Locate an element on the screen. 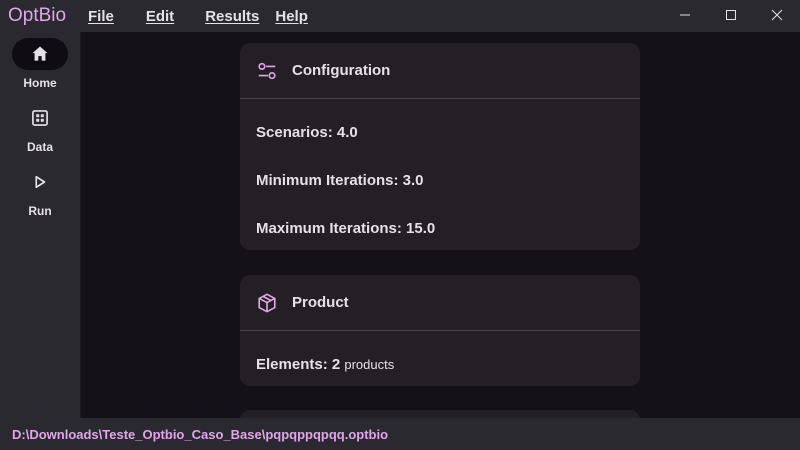 The image size is (800, 450). close-button is located at coordinates (777, 15).